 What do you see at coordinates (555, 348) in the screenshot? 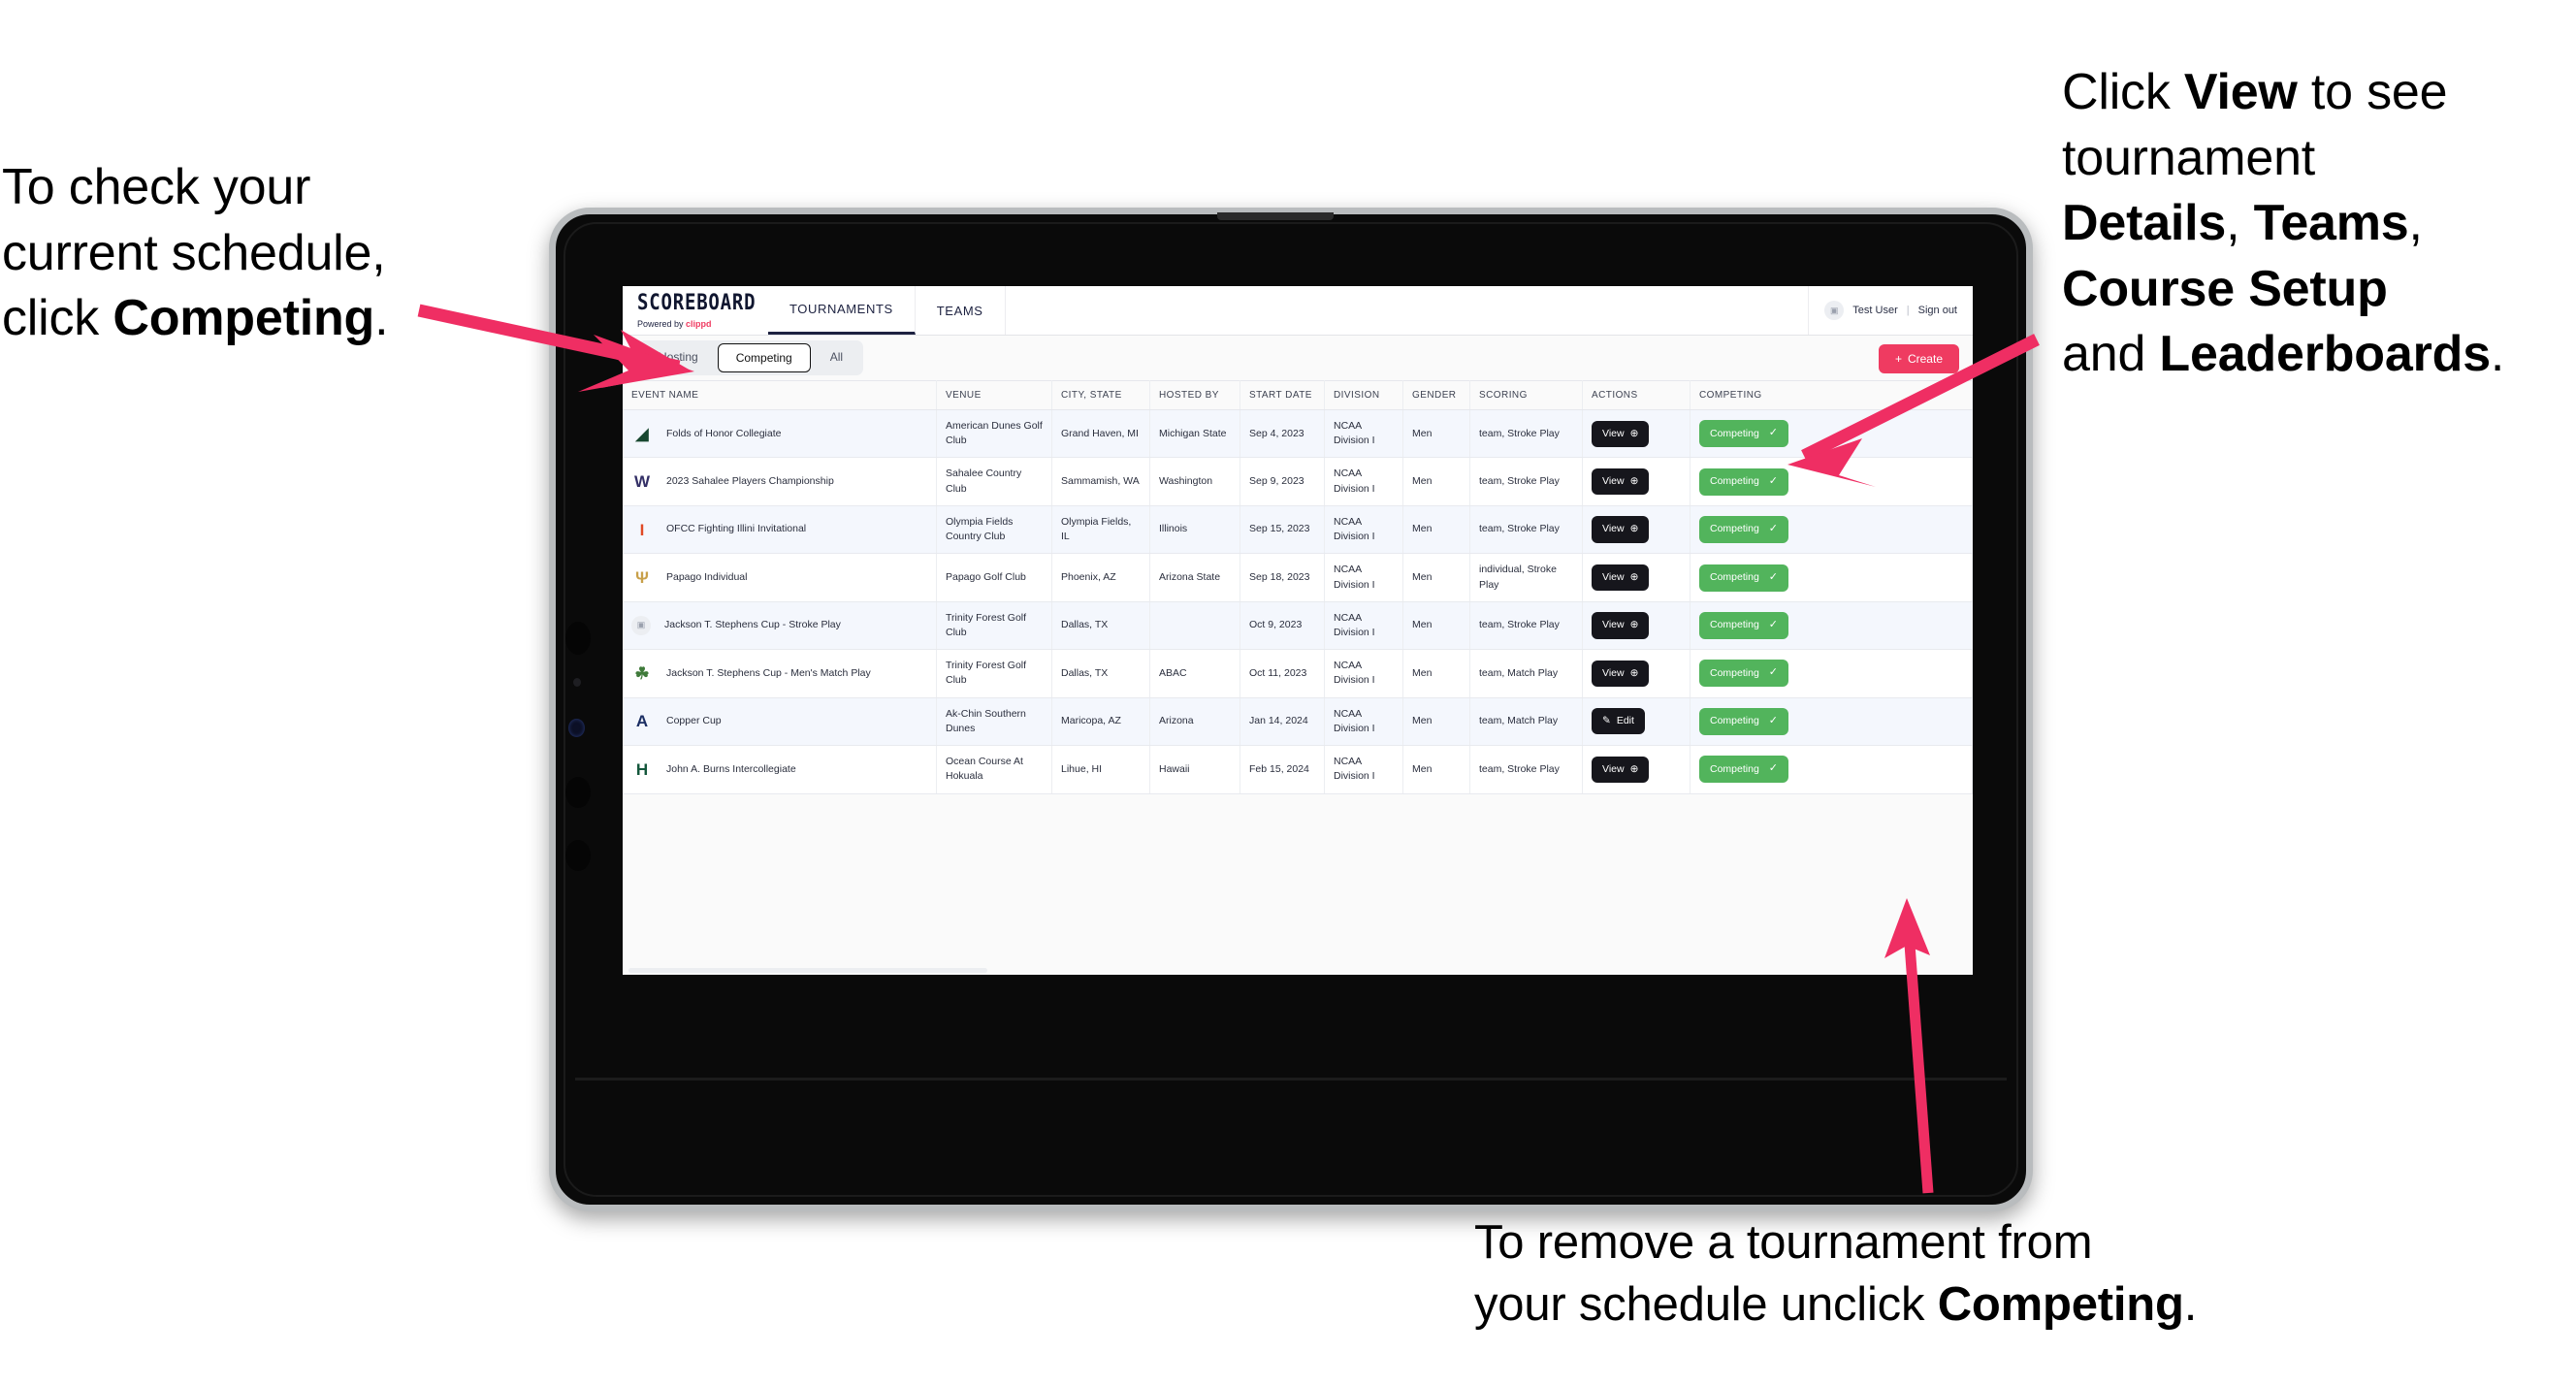
I see `arrow-left-to-competing` at bounding box center [555, 348].